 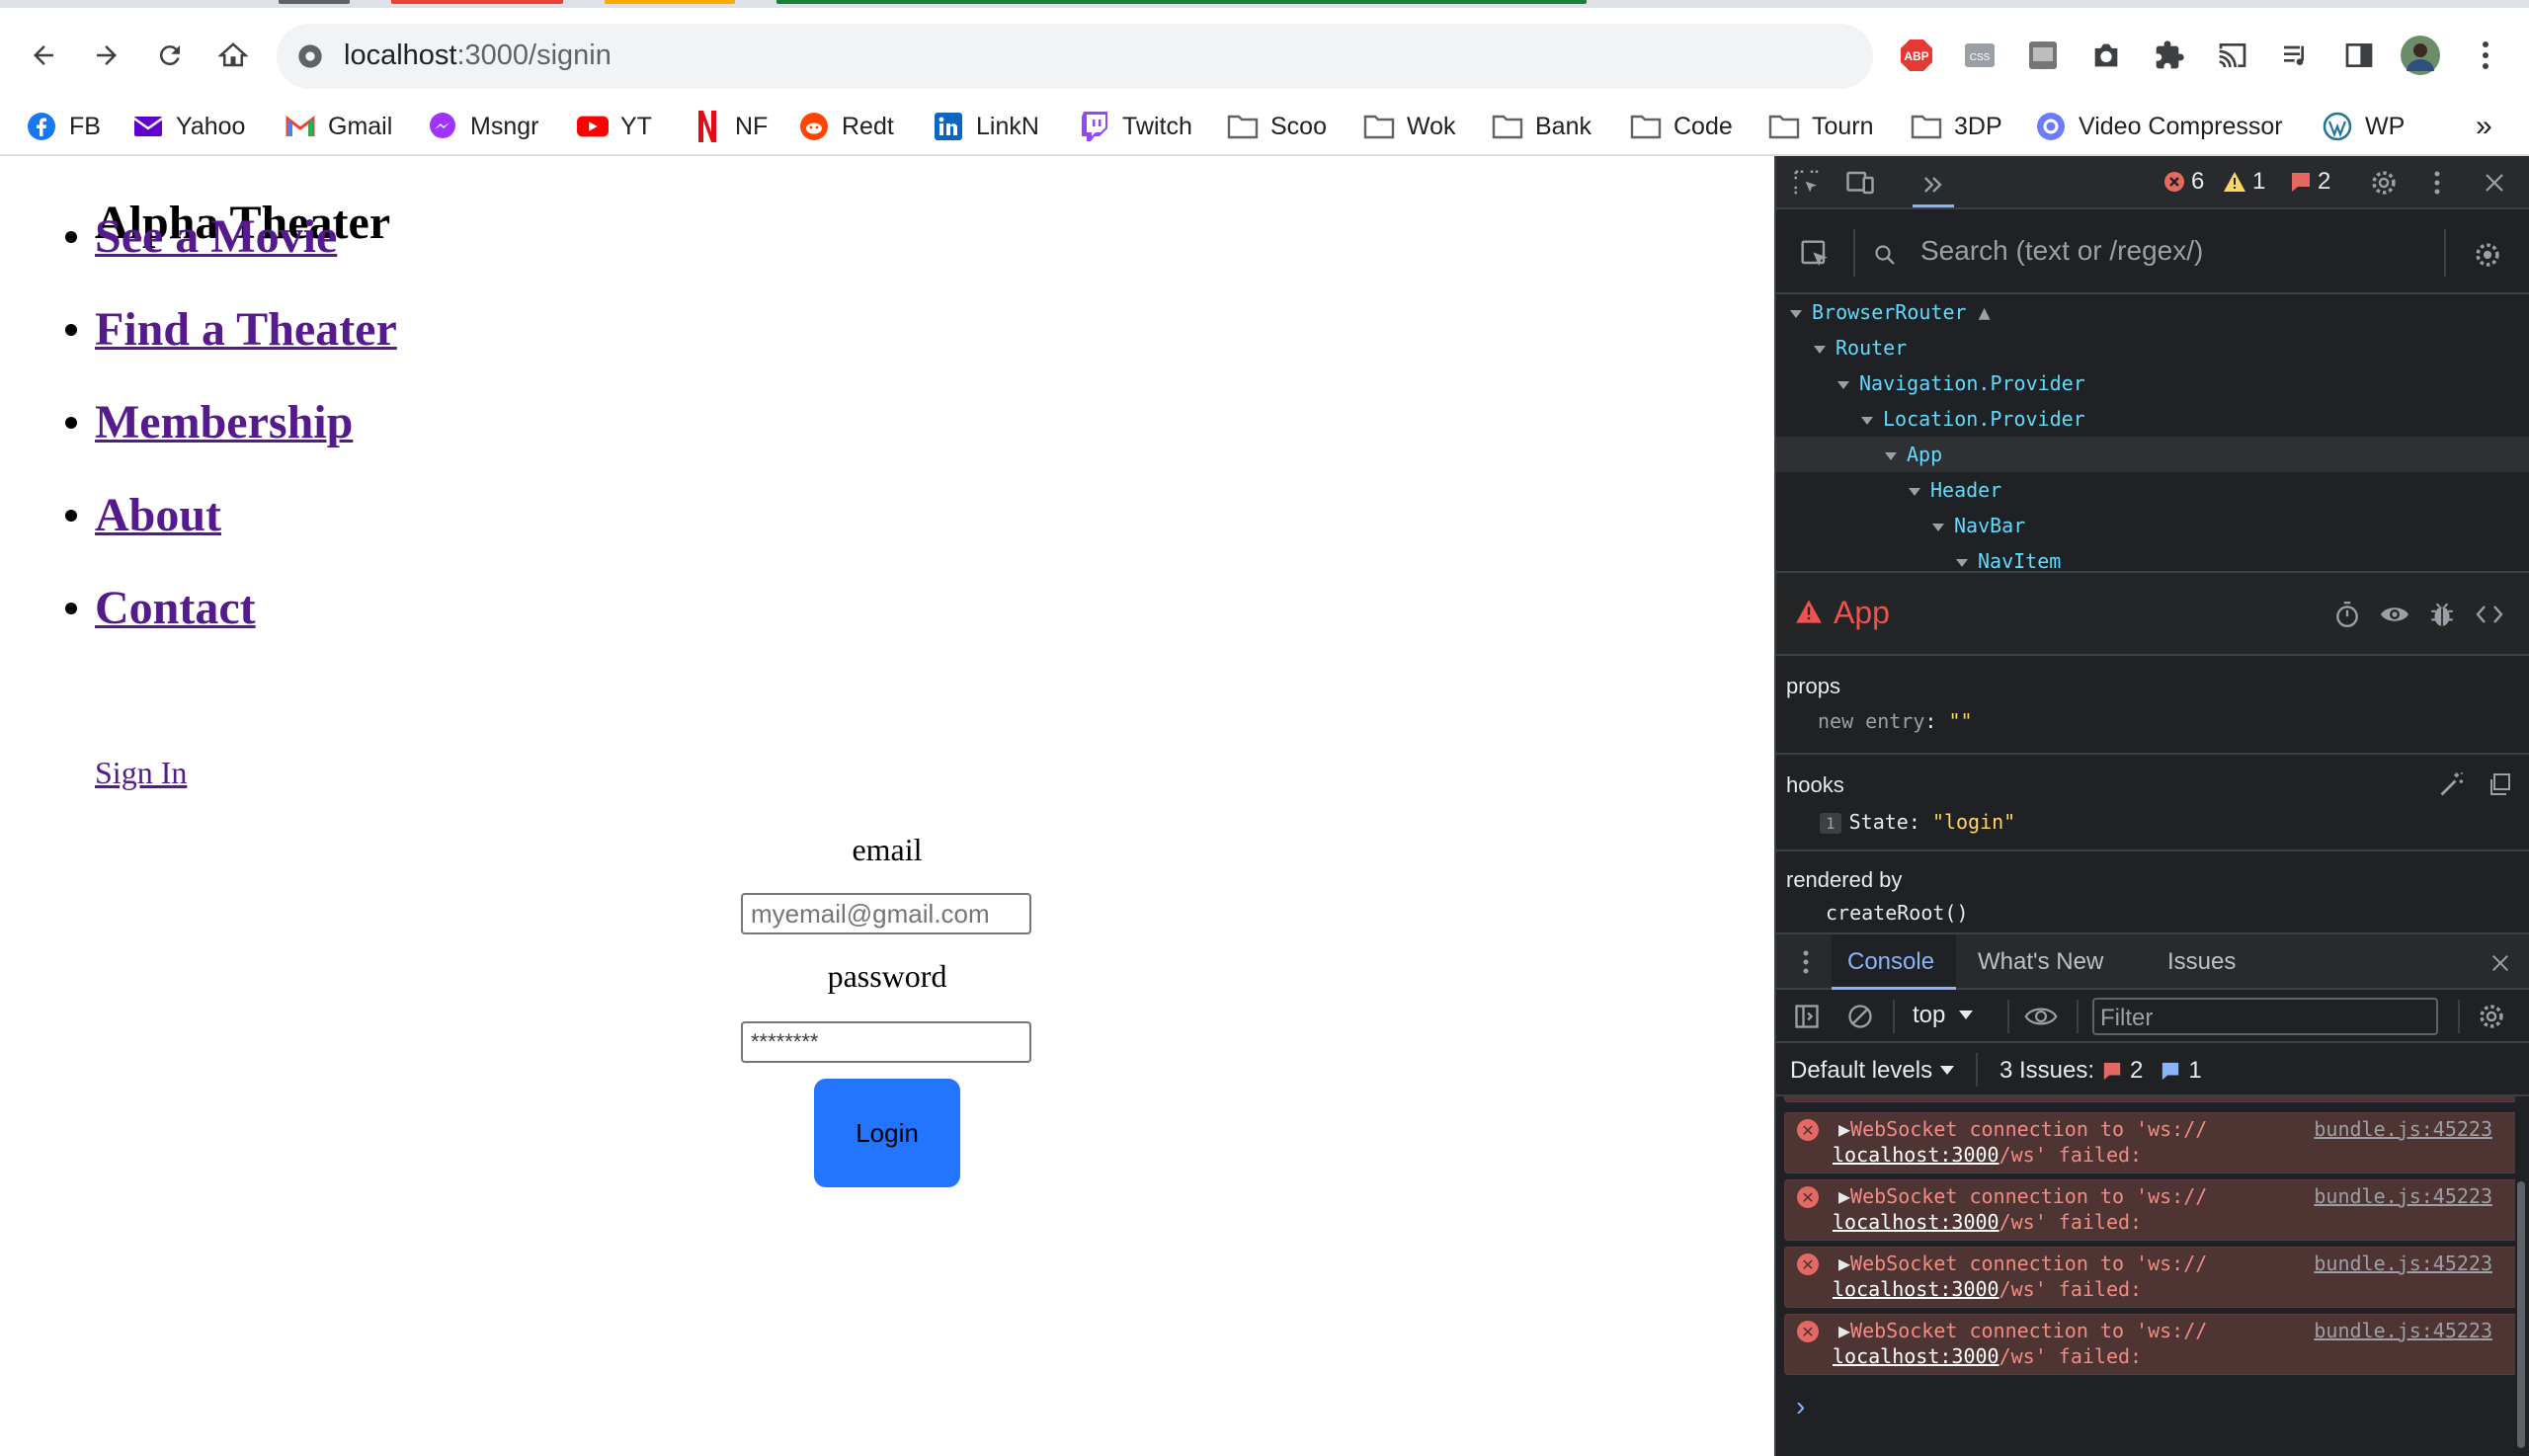 What do you see at coordinates (1894, 962) in the screenshot?
I see `tab-console: Console` at bounding box center [1894, 962].